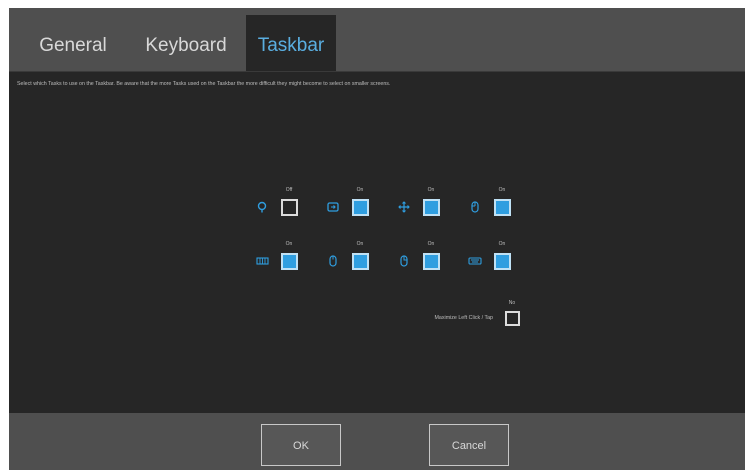  What do you see at coordinates (262, 261) in the screenshot?
I see `keyboard-grid-icon` at bounding box center [262, 261].